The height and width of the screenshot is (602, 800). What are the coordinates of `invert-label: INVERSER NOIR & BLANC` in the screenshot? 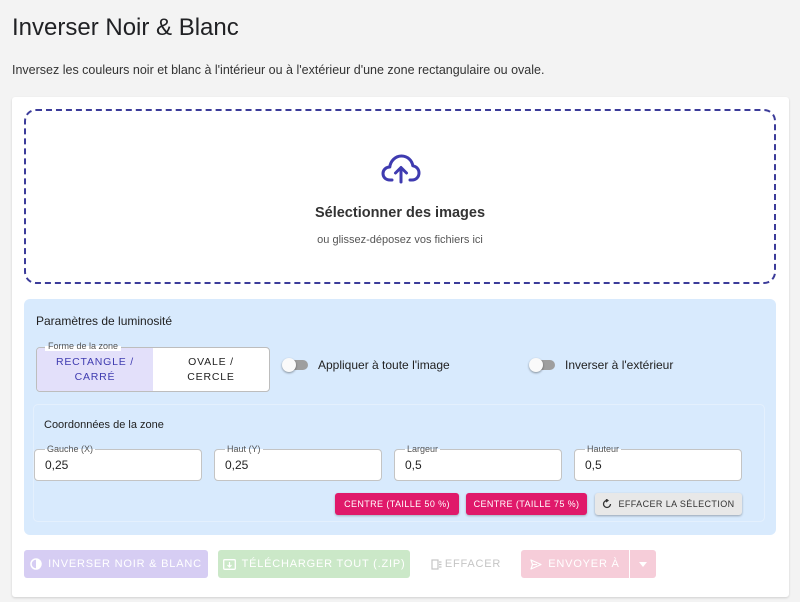 It's located at (125, 564).